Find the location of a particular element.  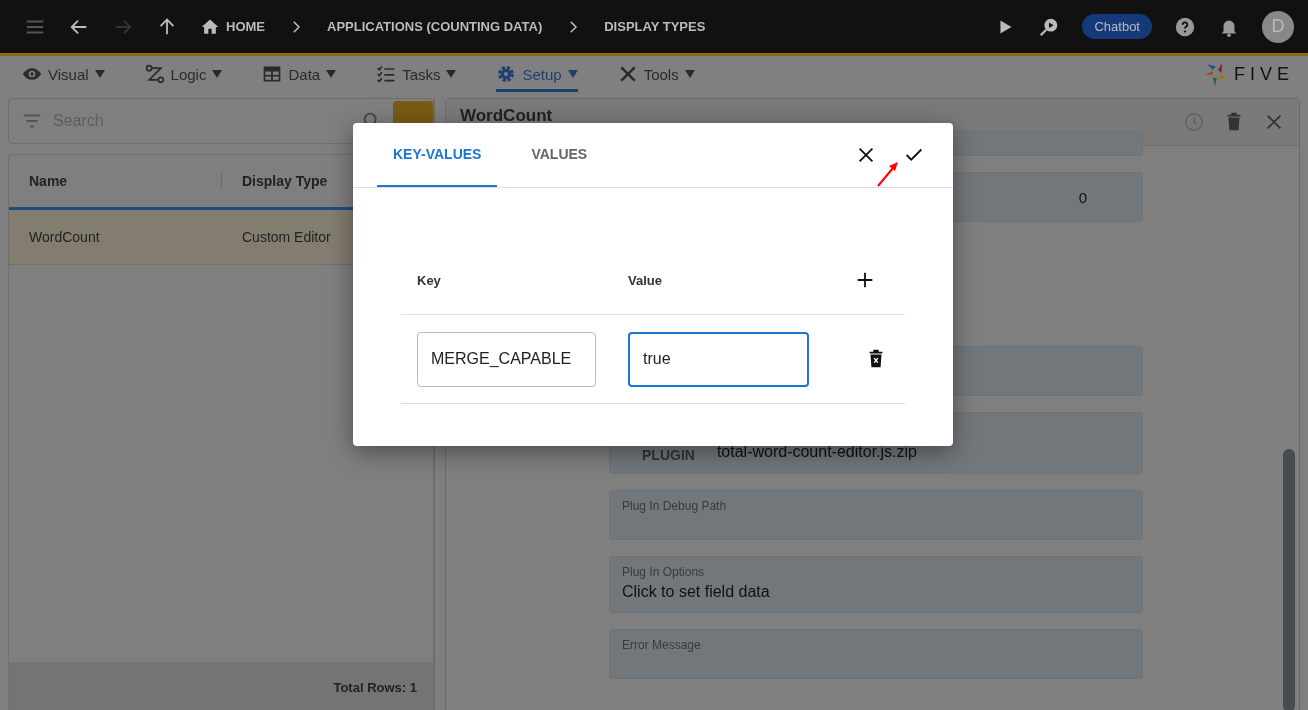

menu-tab: Tools is located at coordinates (656, 74).